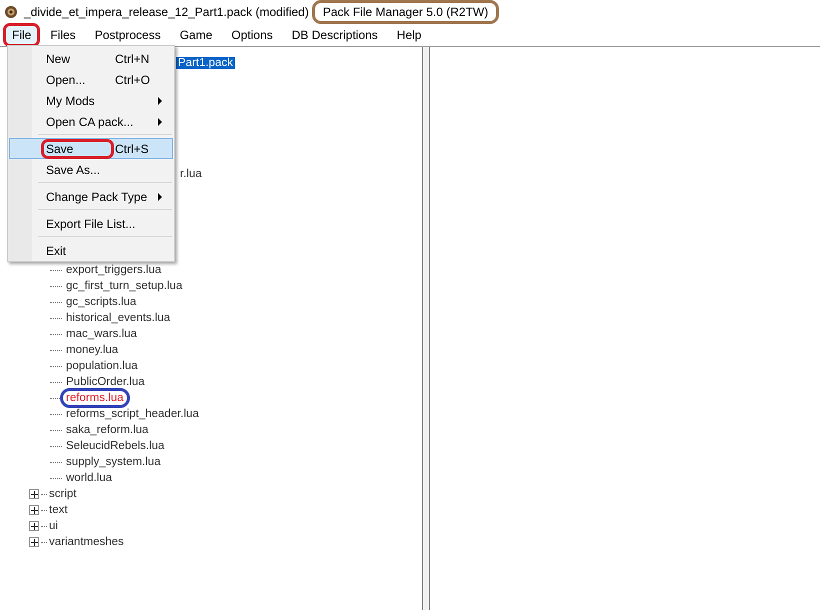 The height and width of the screenshot is (610, 820). I want to click on menu-item: Postprocess, so click(127, 35).